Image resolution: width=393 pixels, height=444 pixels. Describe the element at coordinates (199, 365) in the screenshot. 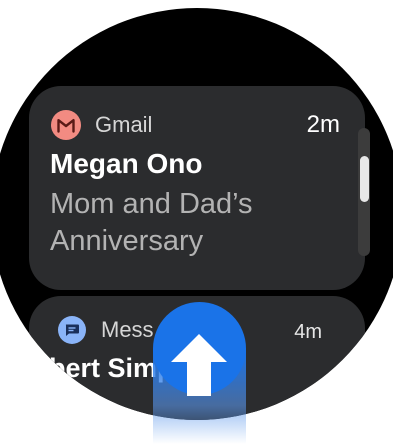

I see `arrow-up-icon` at that location.